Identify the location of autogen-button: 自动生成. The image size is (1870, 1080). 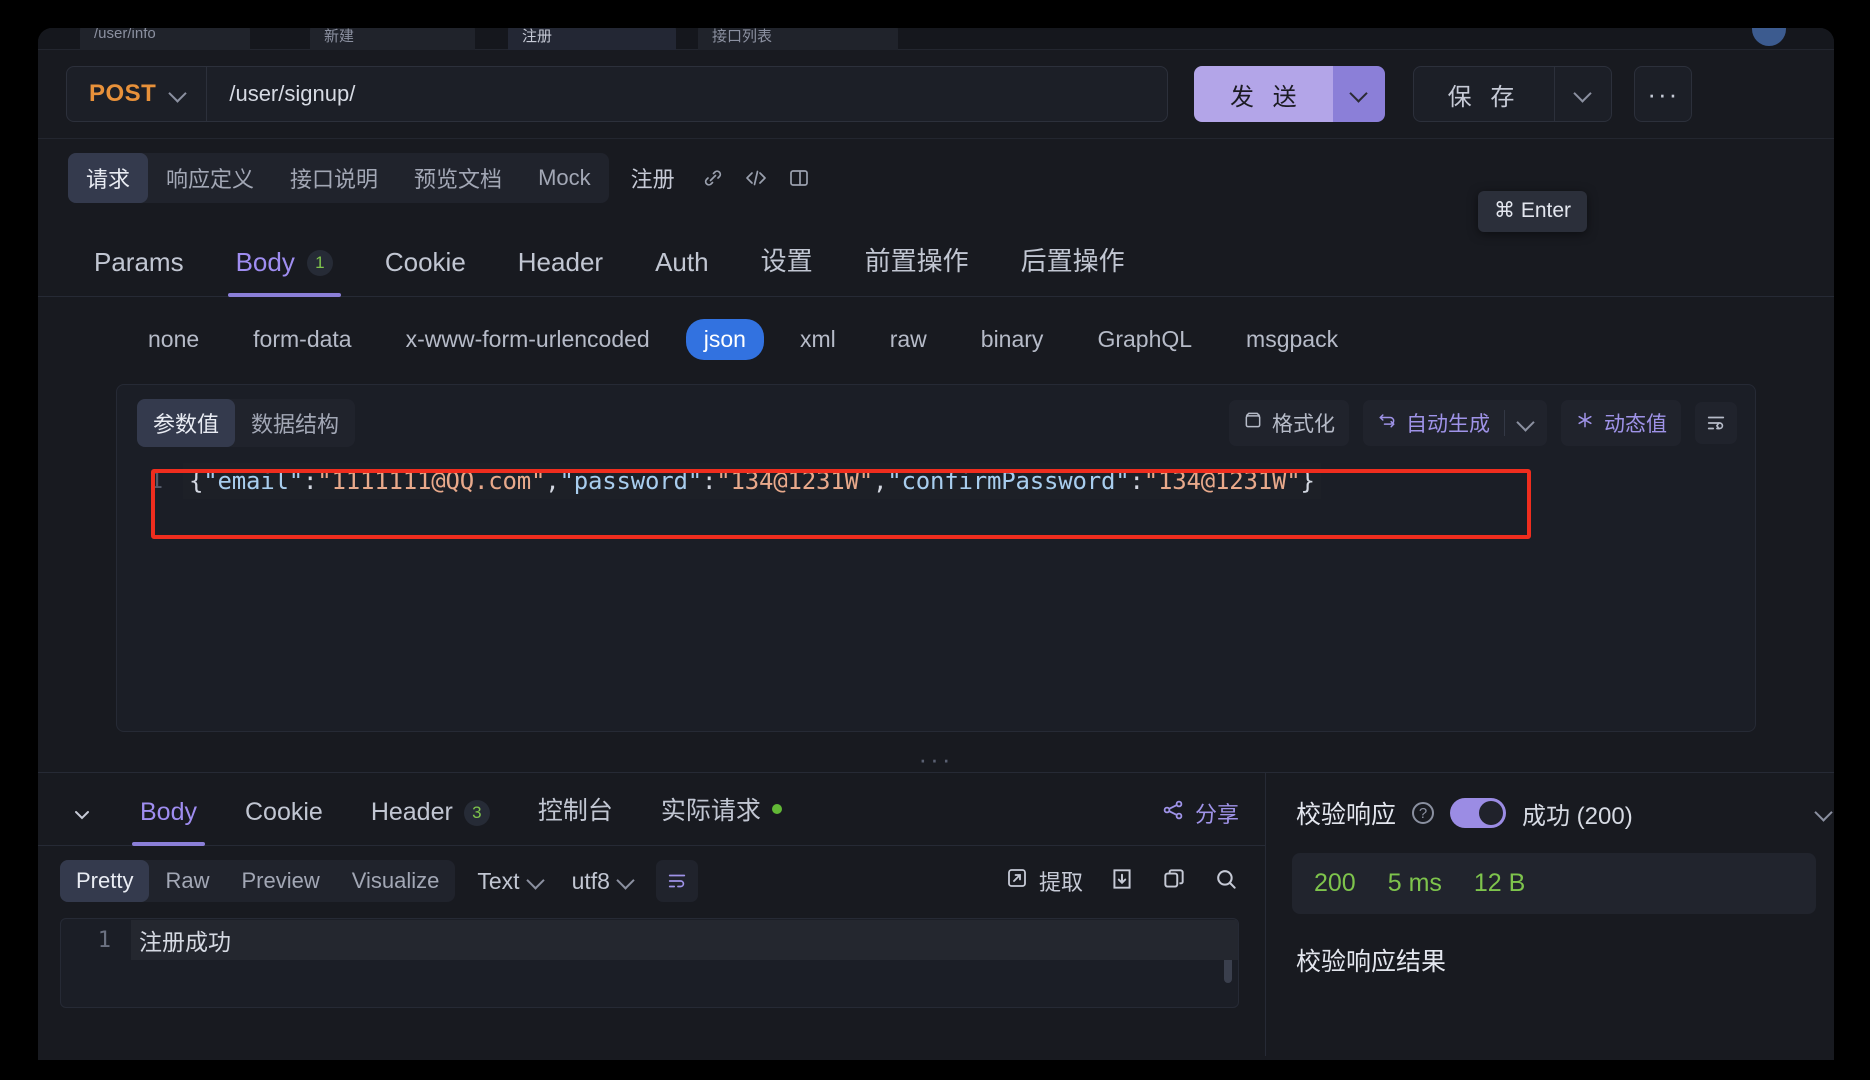
(1433, 423).